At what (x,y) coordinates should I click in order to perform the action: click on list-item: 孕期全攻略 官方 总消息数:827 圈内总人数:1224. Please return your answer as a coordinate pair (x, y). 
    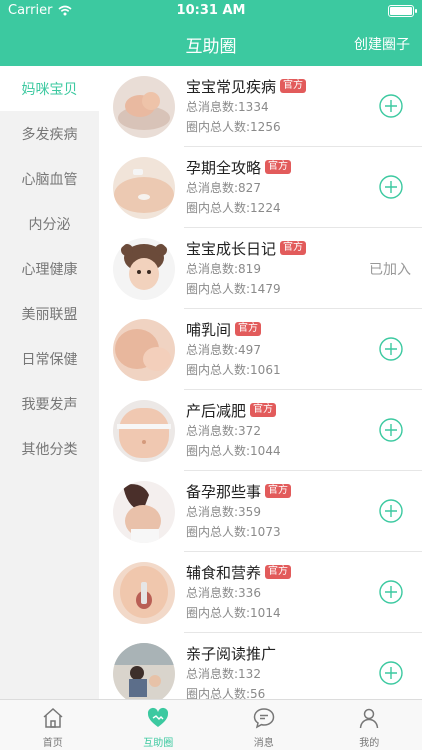
    Looking at the image, I should click on (260, 187).